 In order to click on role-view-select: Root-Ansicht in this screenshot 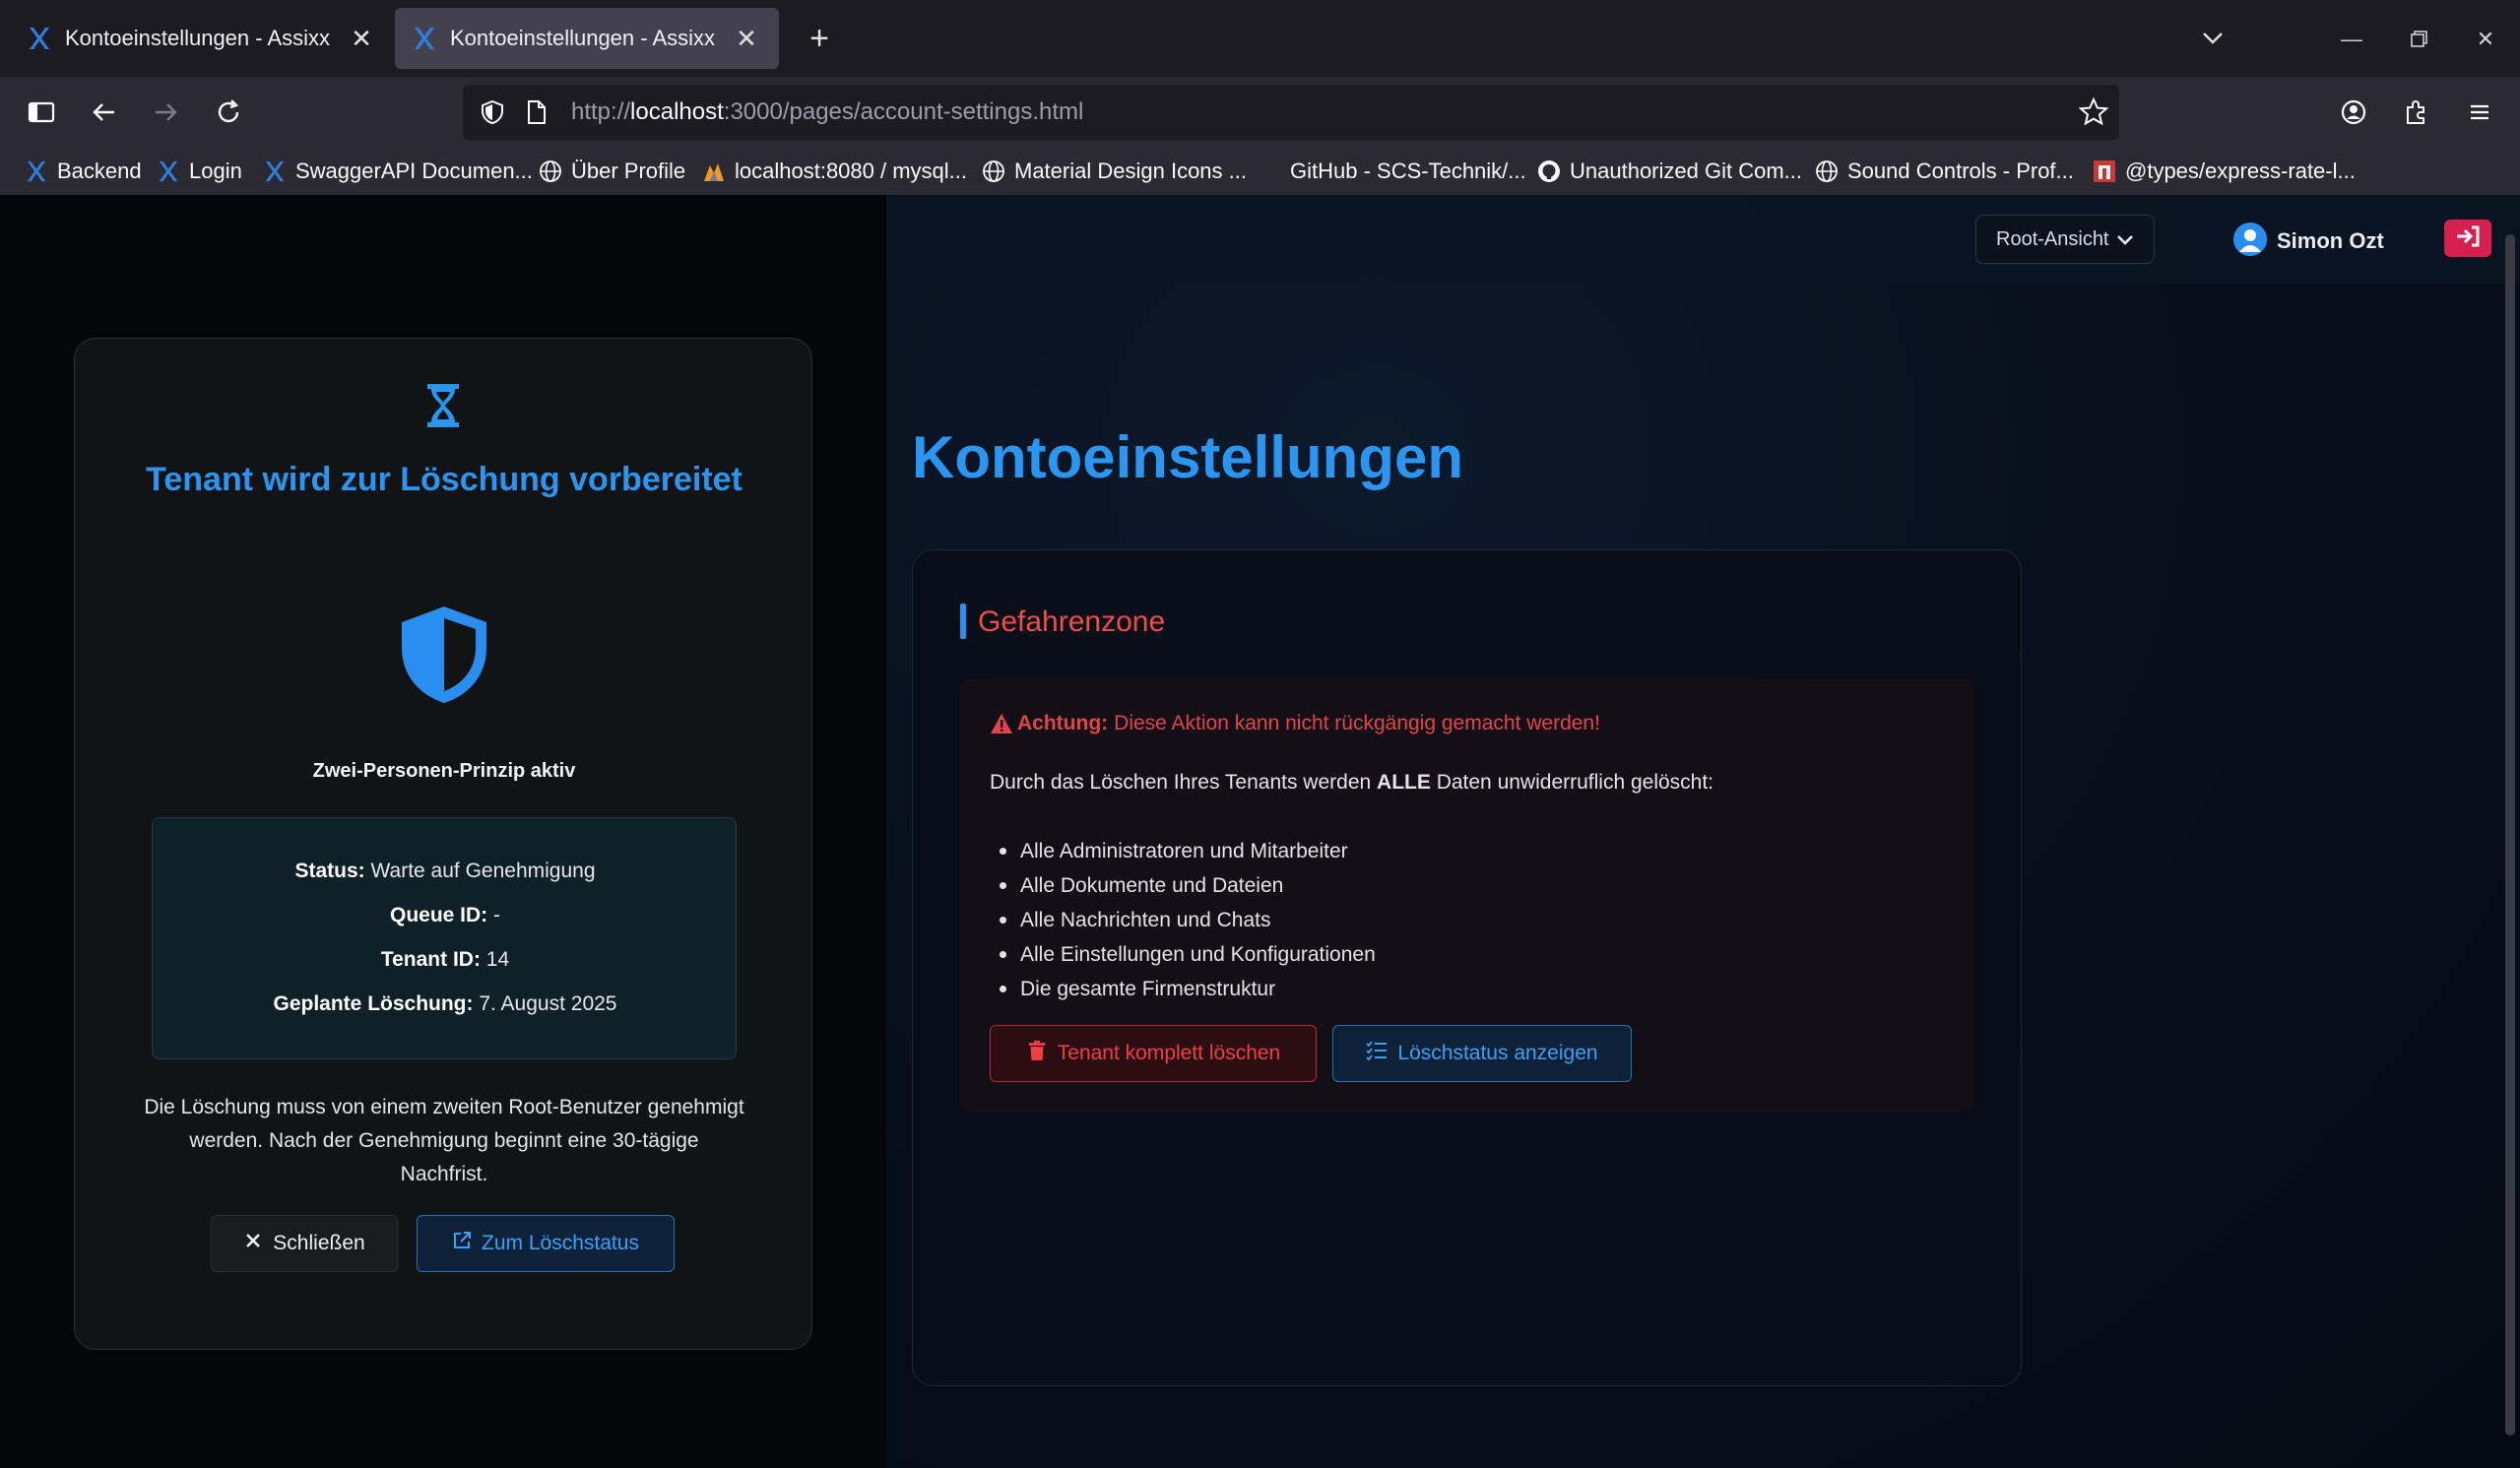, I will do `click(2065, 240)`.